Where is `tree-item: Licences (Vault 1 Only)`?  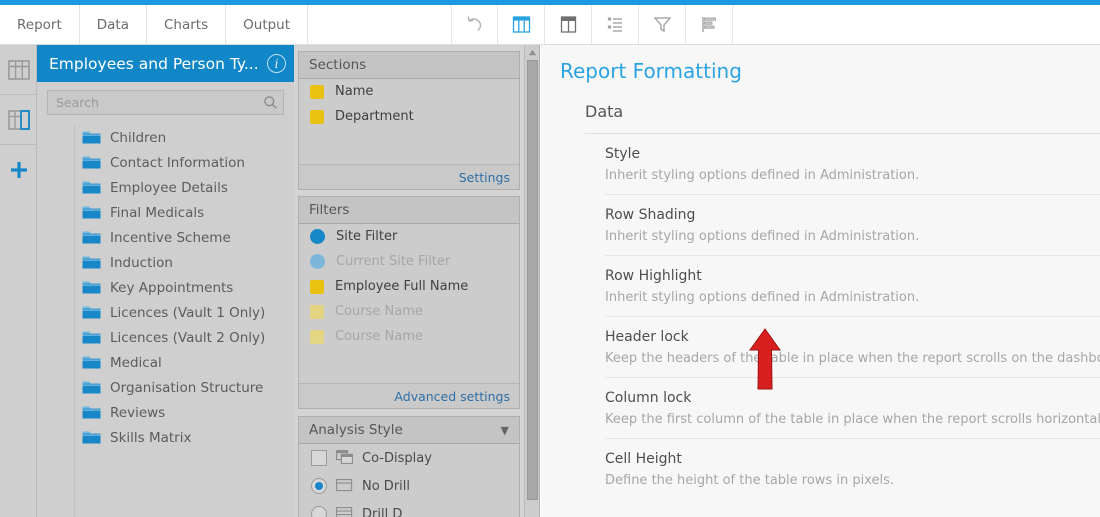
tree-item: Licences (Vault 1 Only) is located at coordinates (184, 312).